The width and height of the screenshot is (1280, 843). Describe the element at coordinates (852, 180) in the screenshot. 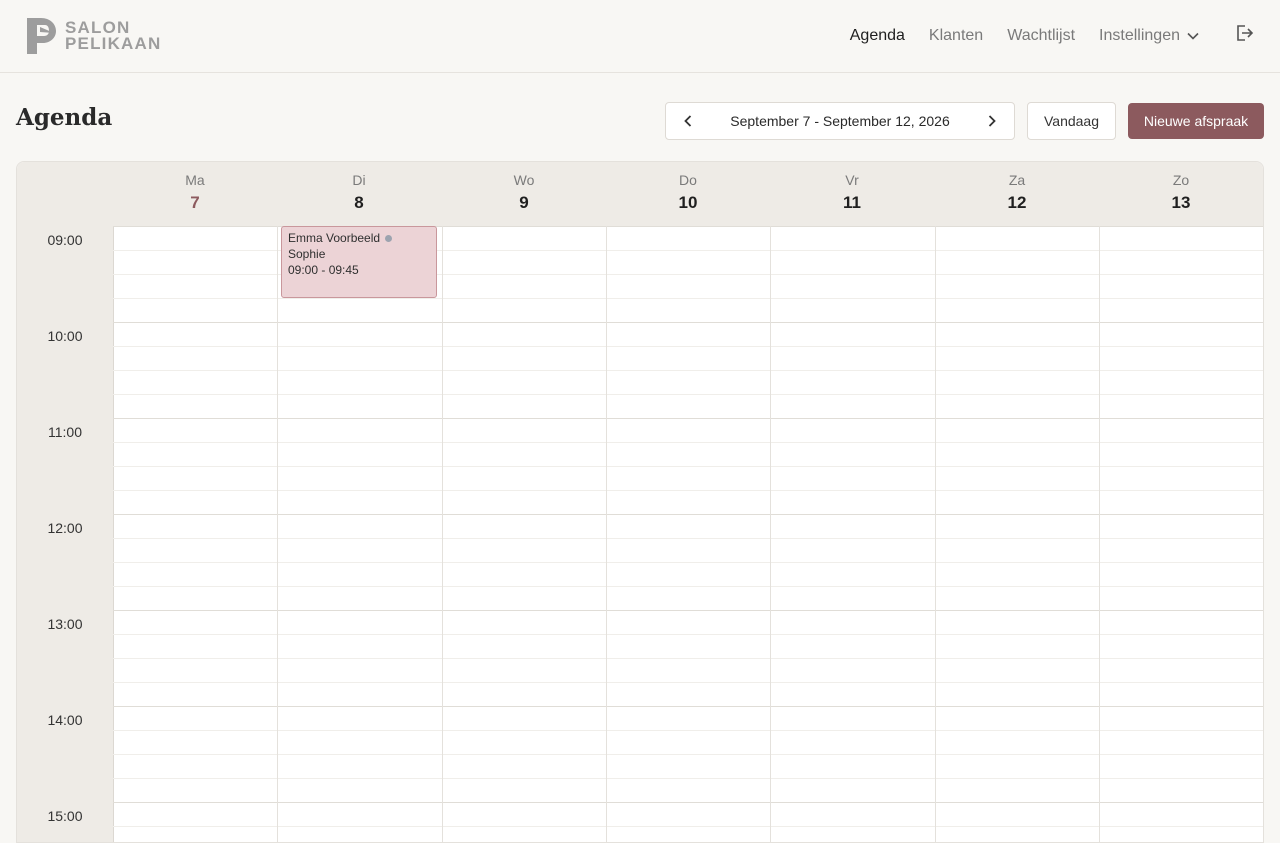

I see `day-name: Vr` at that location.